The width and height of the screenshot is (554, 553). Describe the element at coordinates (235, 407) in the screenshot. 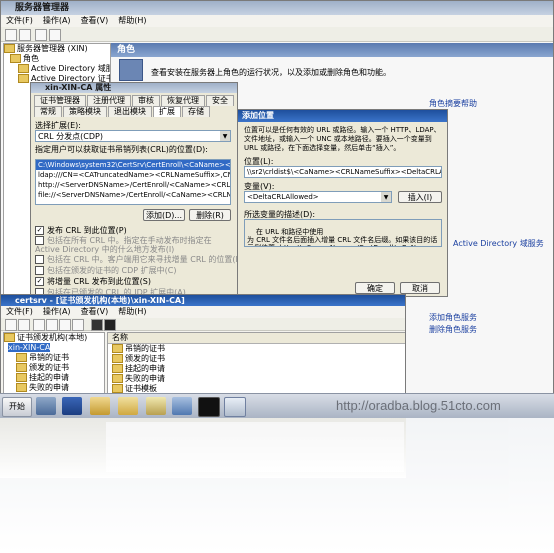

I see `certsrv-icon` at that location.